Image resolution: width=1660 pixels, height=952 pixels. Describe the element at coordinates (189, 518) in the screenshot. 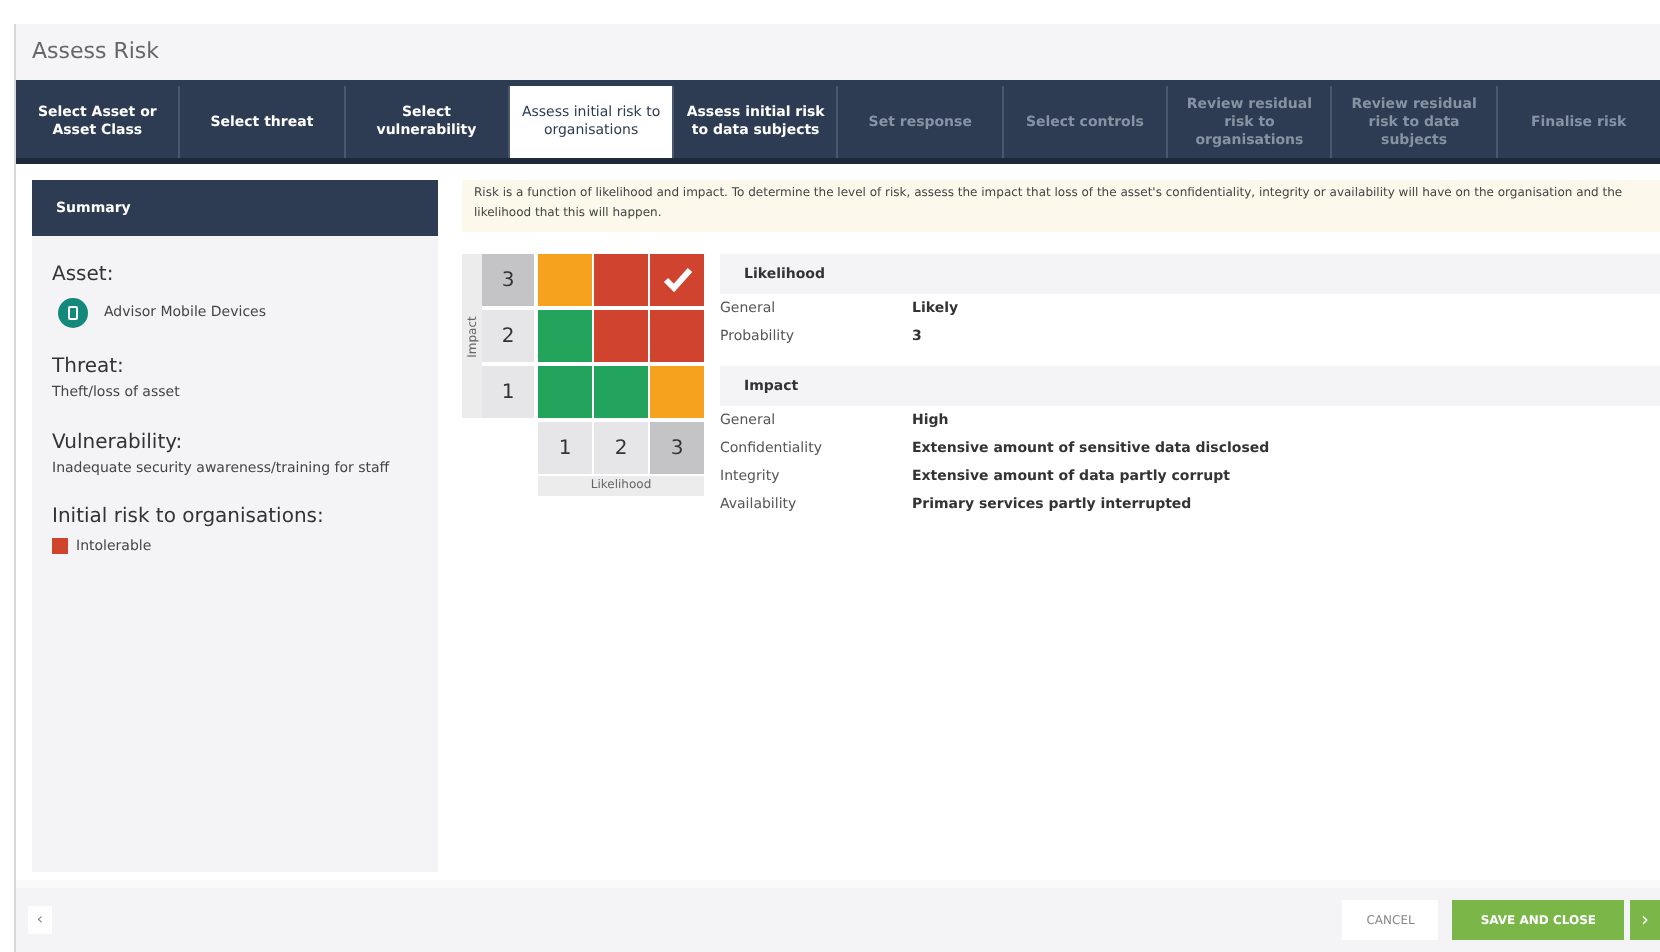

I see `risk-label: Initial risk to organisations:` at that location.